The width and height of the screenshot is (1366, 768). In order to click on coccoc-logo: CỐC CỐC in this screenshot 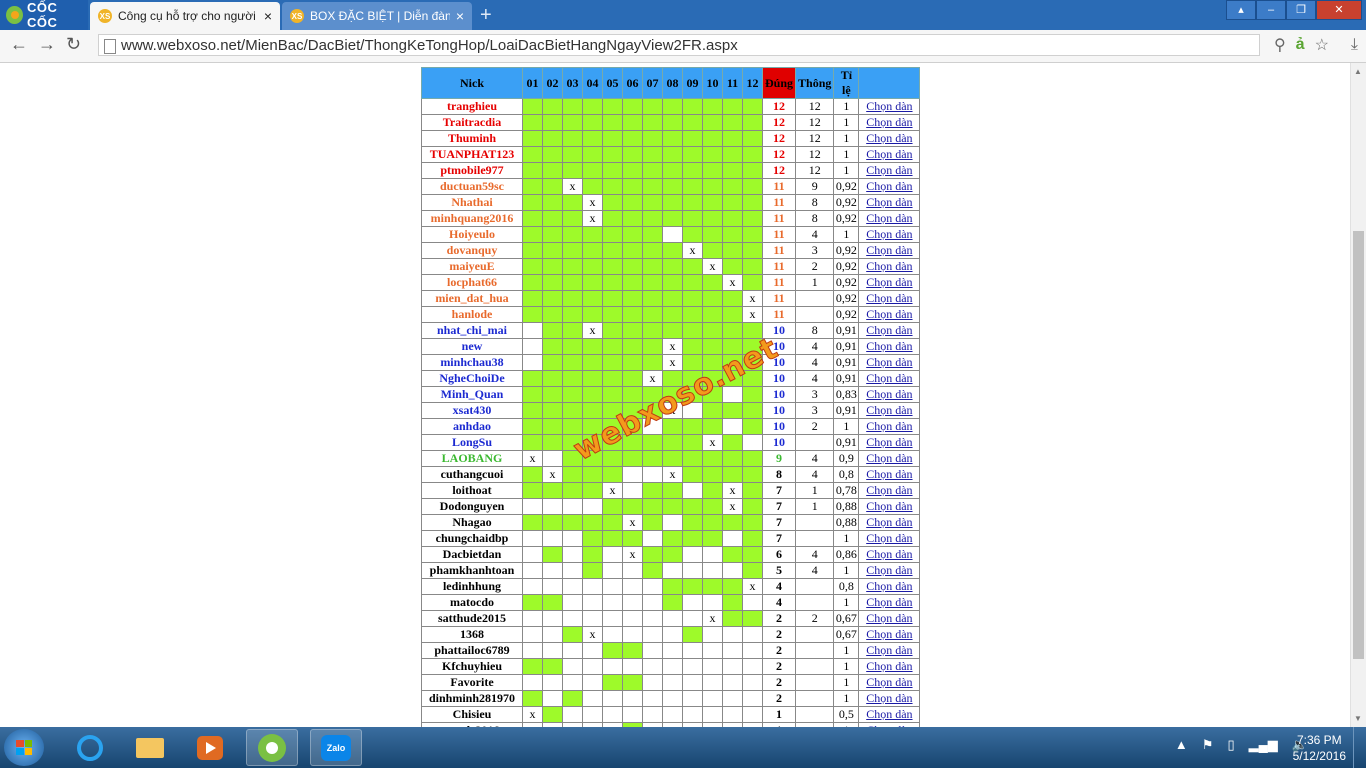, I will do `click(44, 15)`.